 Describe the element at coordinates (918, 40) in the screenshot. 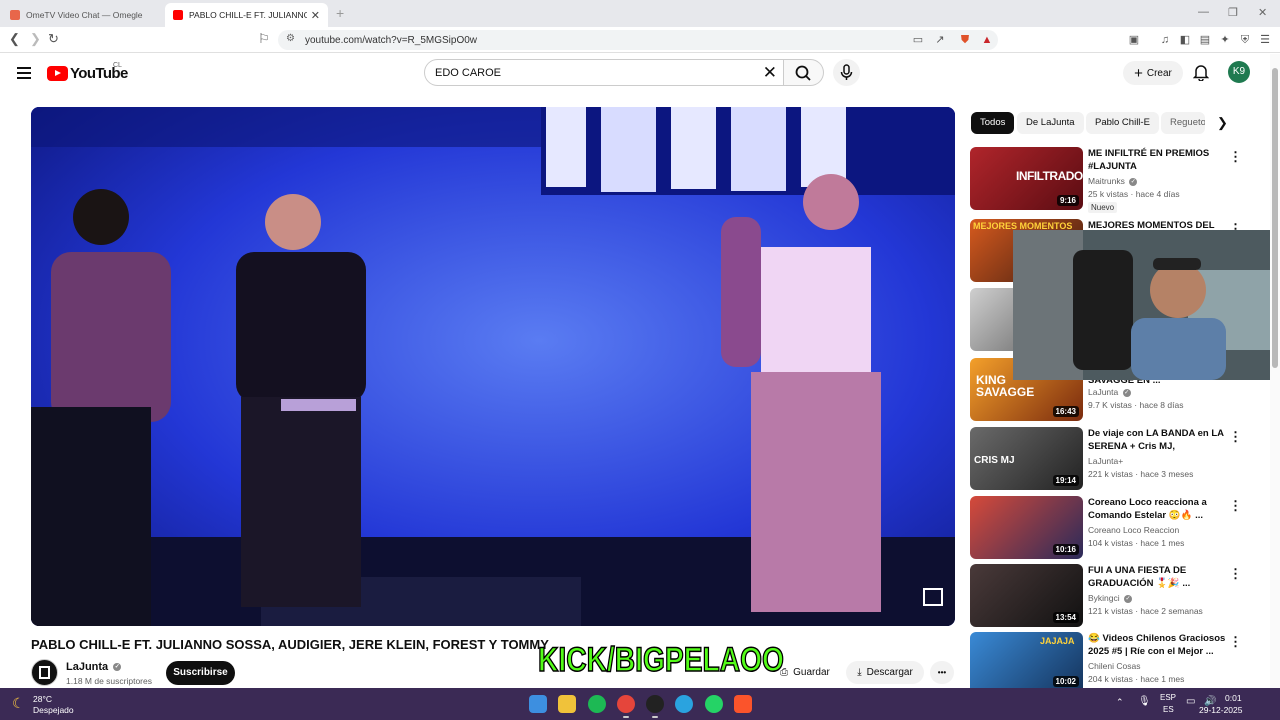

I see `cast-icon: ▭` at that location.